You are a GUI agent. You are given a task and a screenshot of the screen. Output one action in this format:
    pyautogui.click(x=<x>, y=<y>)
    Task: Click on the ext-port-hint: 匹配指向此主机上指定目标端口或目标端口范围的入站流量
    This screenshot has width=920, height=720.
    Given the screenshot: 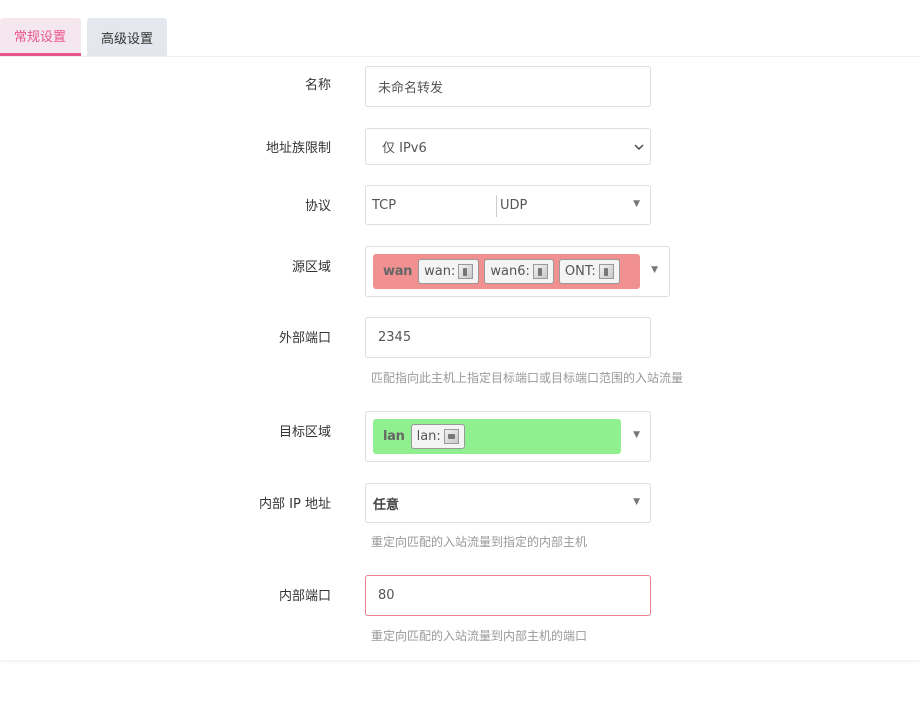 What is the action you would take?
    pyautogui.click(x=527, y=378)
    